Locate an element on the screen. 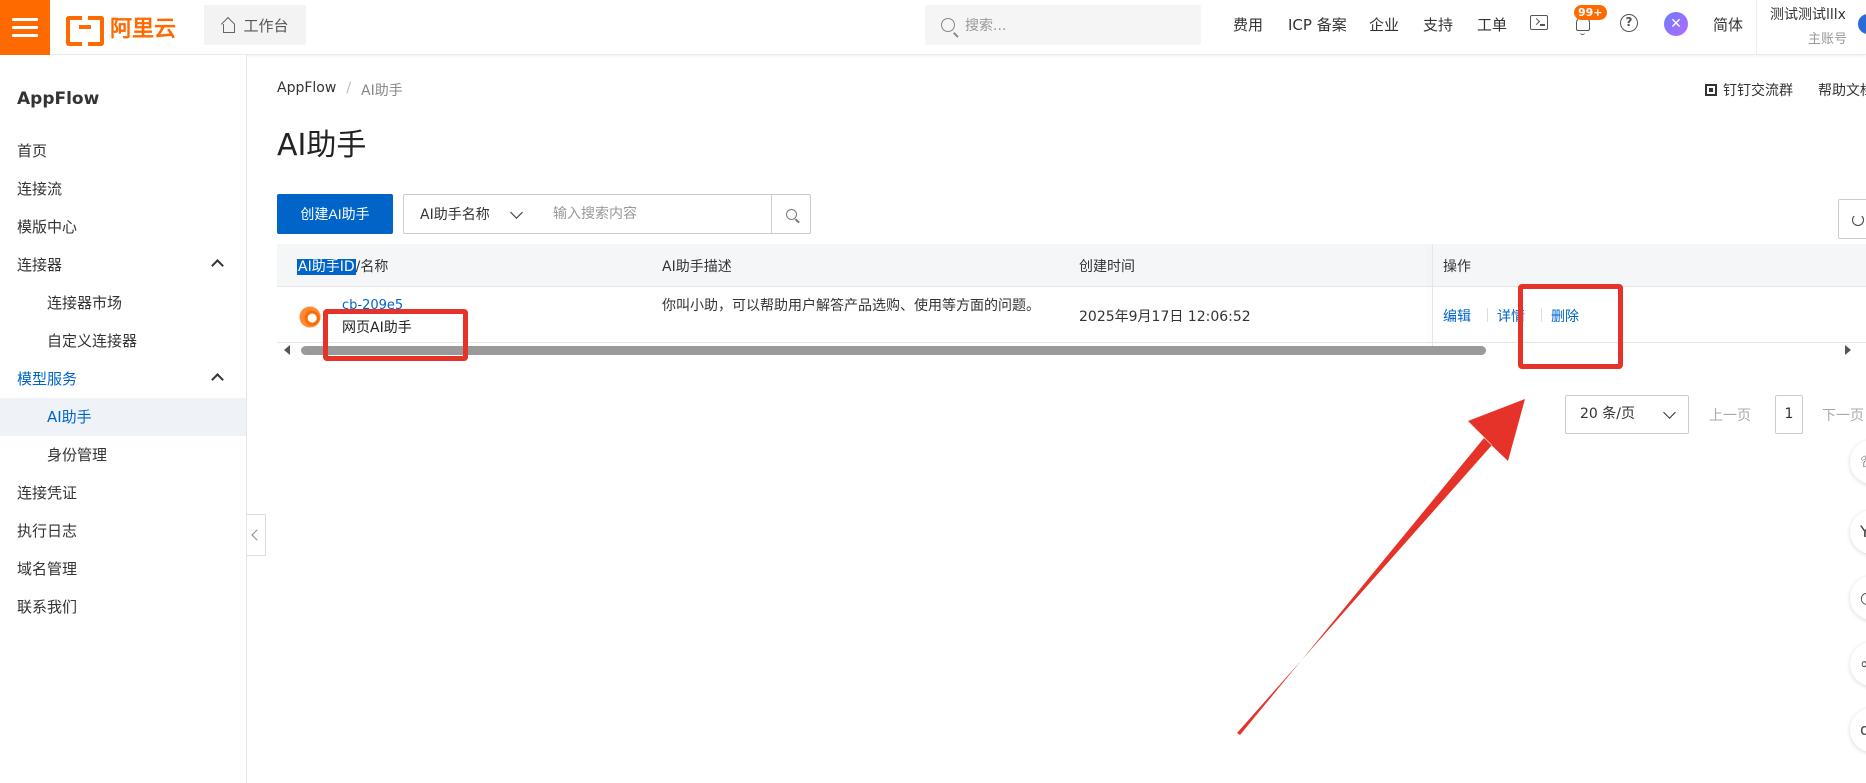 This screenshot has width=1866, height=783. sidebar-group-label: 连接器 is located at coordinates (40, 265).